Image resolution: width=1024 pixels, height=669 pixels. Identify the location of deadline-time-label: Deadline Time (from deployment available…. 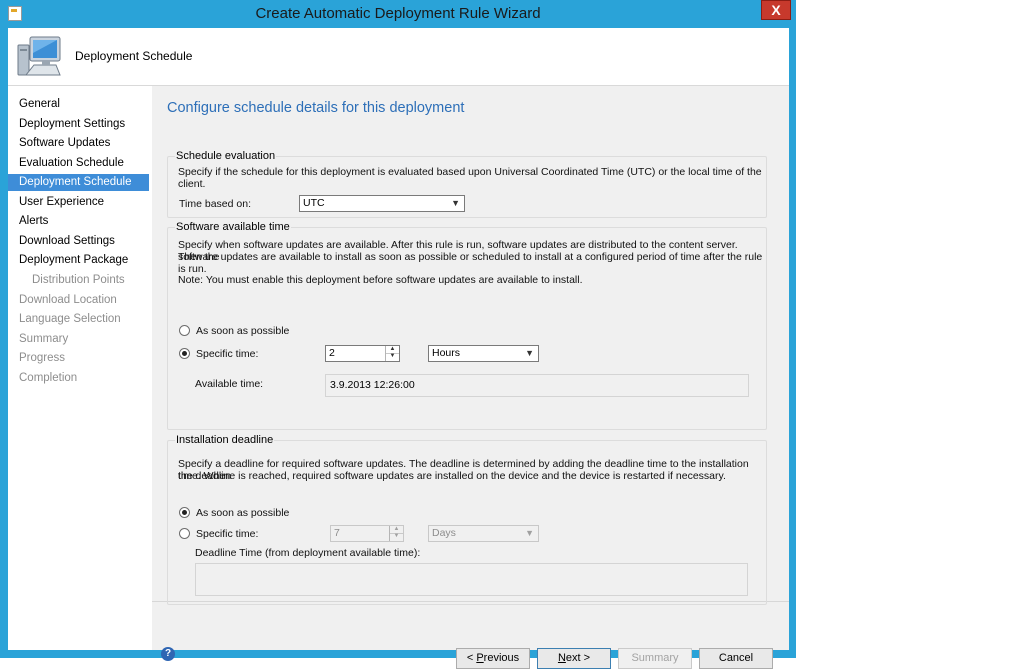
(308, 553).